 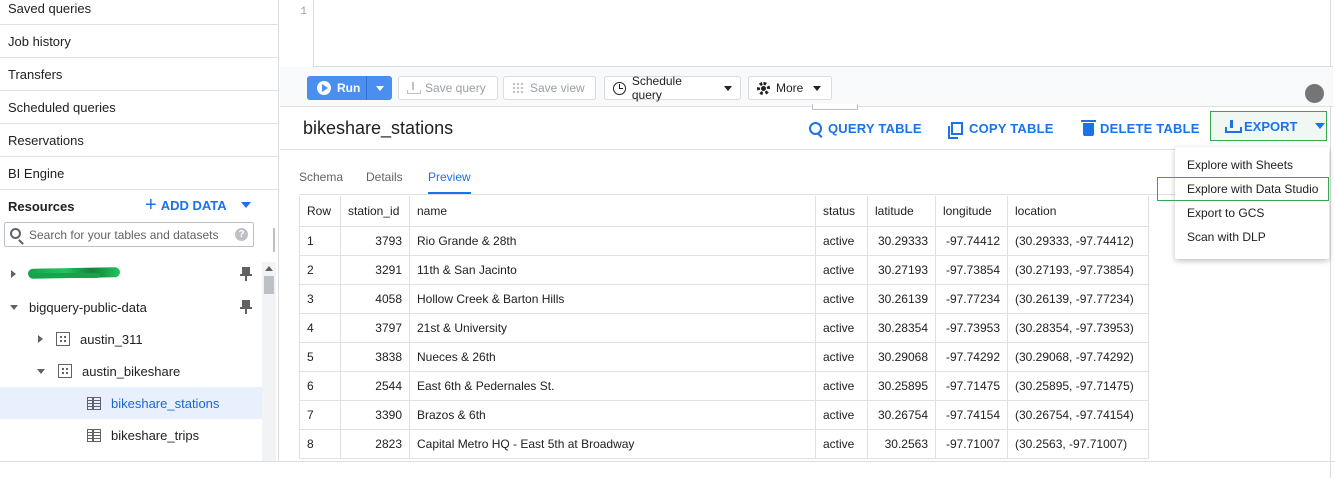 What do you see at coordinates (131, 339) in the screenshot?
I see `tree-item-austin-311: austin_311` at bounding box center [131, 339].